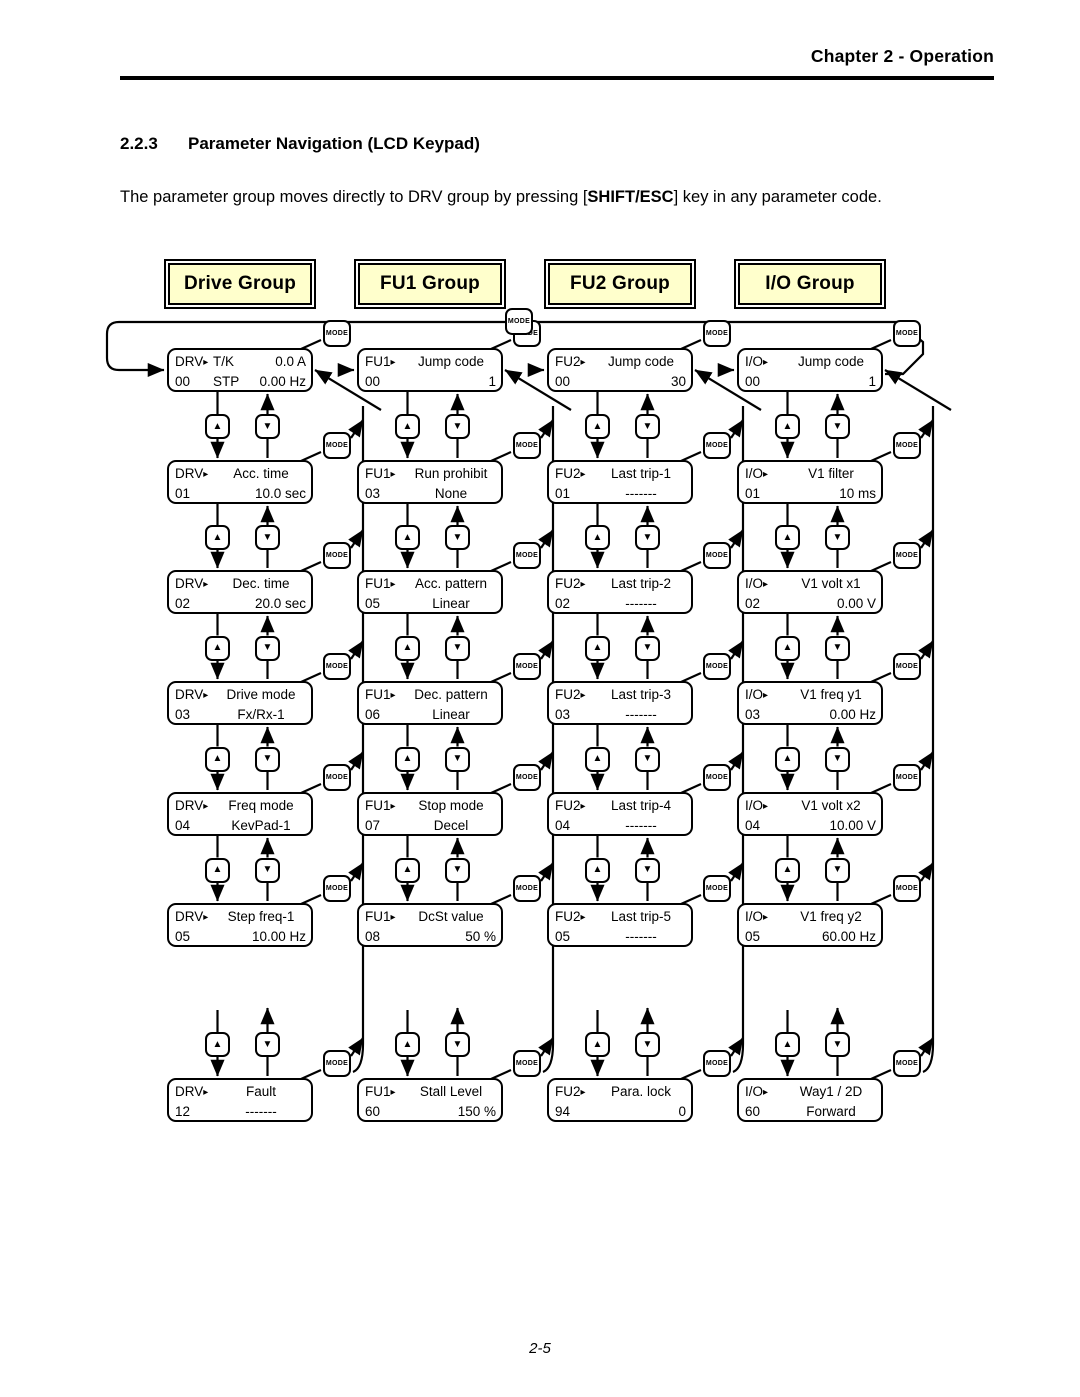 This screenshot has height=1397, width=1080. Describe the element at coordinates (430, 482) in the screenshot. I see `lcd-box-fu1-group-03: FU1▸ Run prohibit 03 None` at that location.